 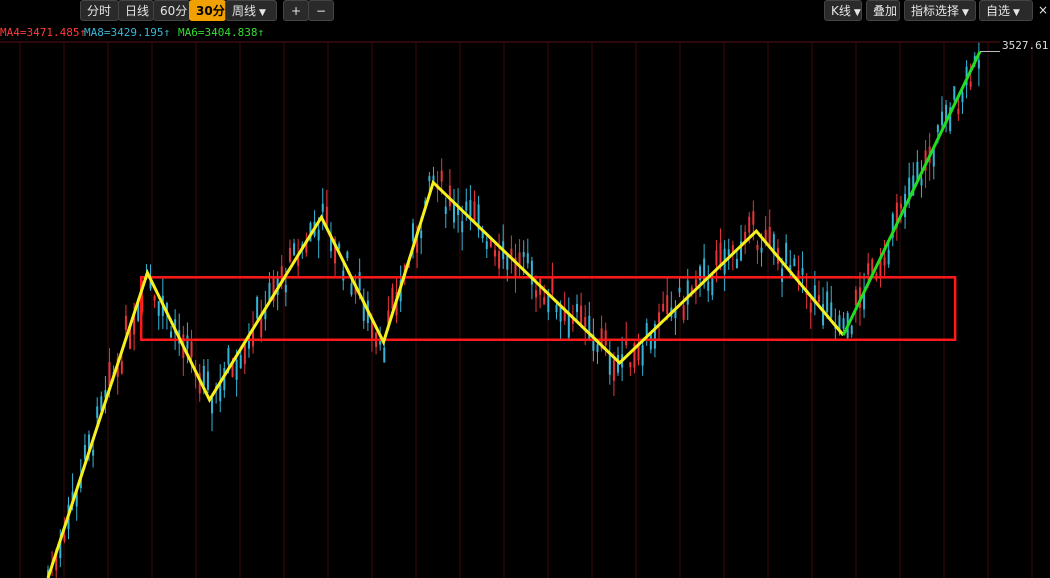 What do you see at coordinates (1025, 45) in the screenshot?
I see `price-label: 3527.61` at bounding box center [1025, 45].